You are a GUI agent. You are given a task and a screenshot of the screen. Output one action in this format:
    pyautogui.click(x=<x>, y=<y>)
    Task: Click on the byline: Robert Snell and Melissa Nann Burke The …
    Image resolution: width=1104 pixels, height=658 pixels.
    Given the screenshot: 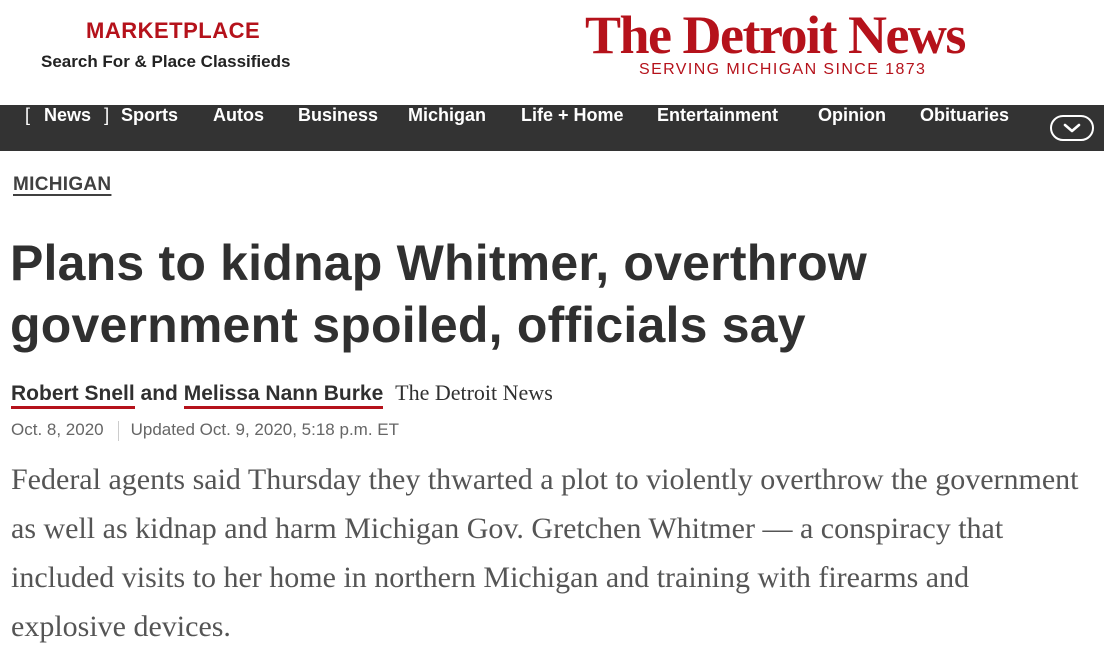 What is the action you would take?
    pyautogui.click(x=282, y=394)
    